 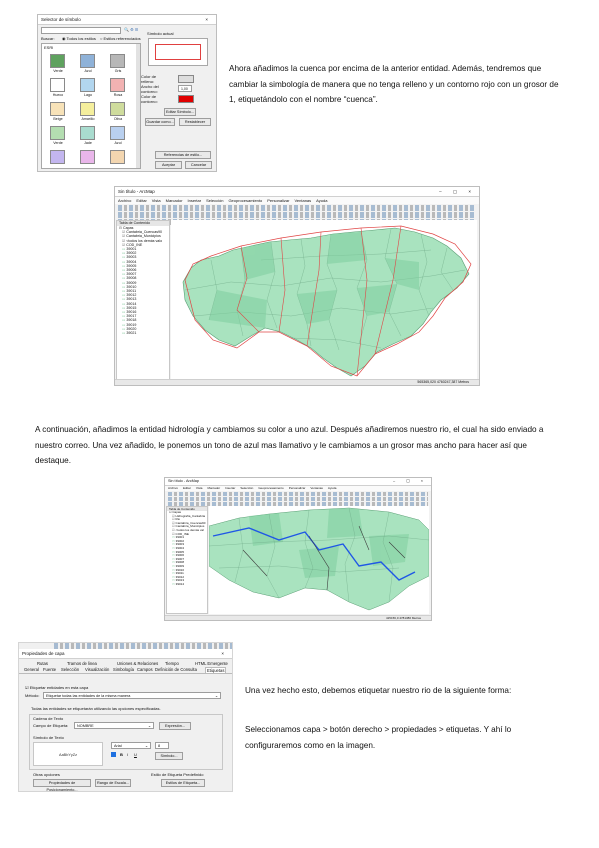 What do you see at coordinates (178, 52) in the screenshot?
I see `current-symbol-preview` at bounding box center [178, 52].